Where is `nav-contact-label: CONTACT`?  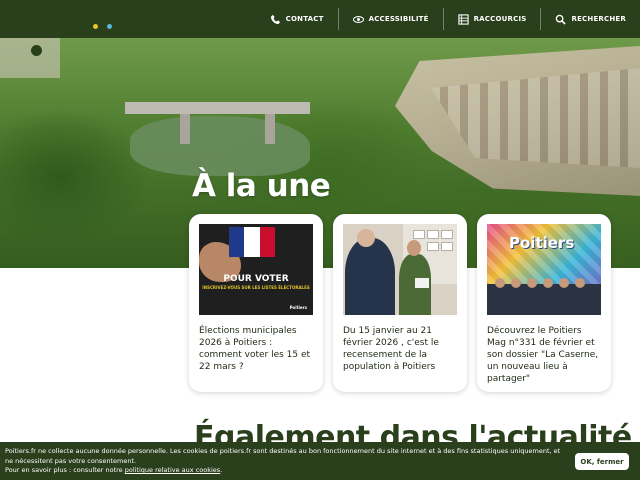
nav-contact-label: CONTACT is located at coordinates (304, 19).